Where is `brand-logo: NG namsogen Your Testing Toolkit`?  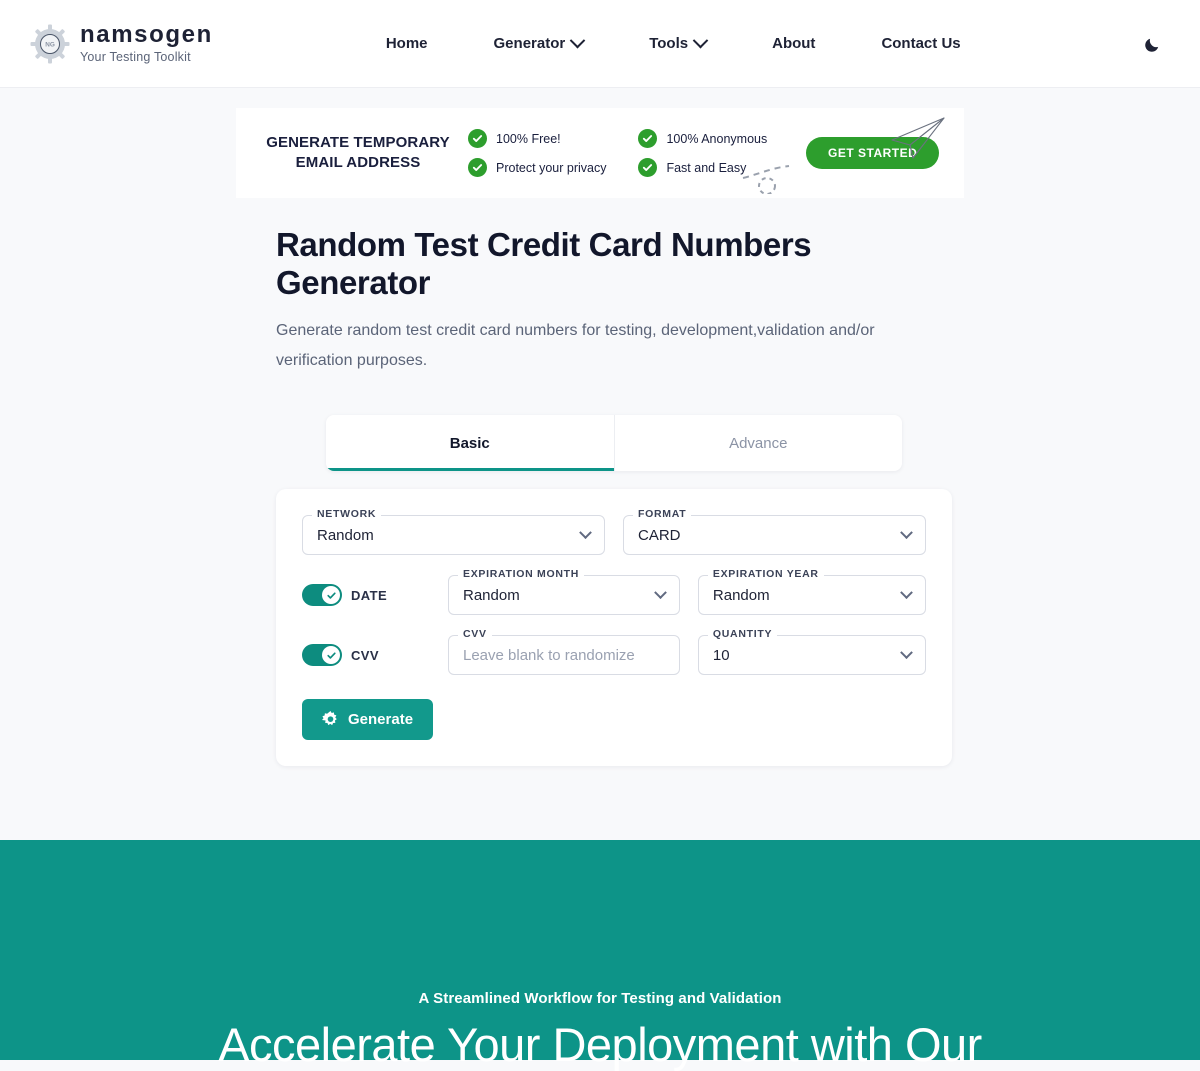
brand-logo: NG namsogen Your Testing Toolkit is located at coordinates (121, 43).